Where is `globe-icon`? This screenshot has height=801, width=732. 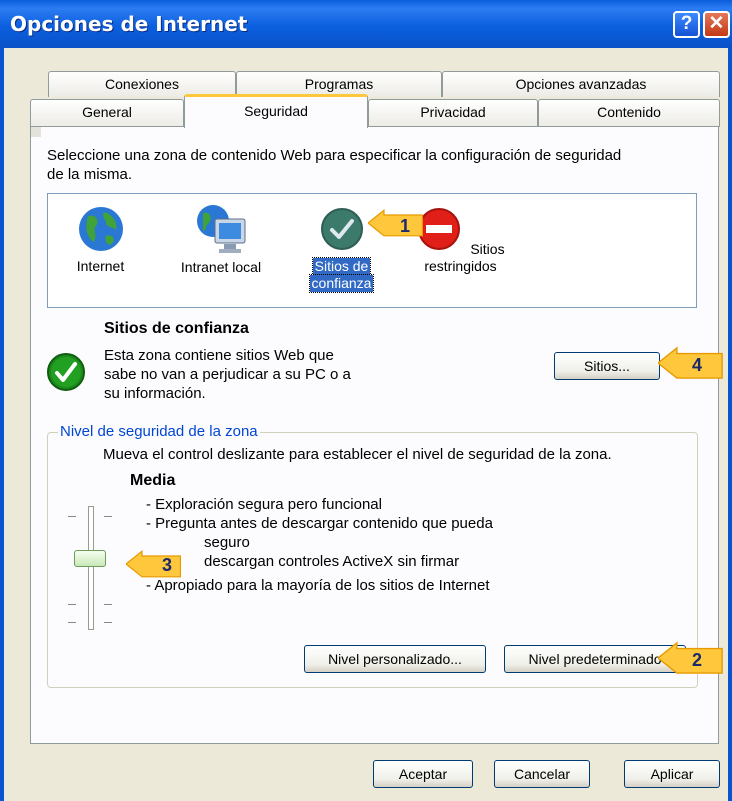
globe-icon is located at coordinates (100, 229).